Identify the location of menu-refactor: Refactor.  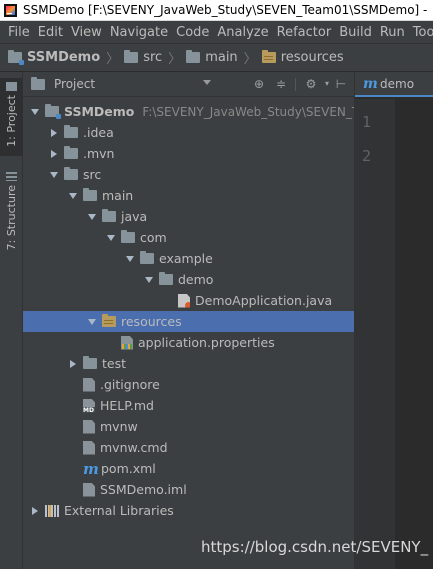
(304, 32).